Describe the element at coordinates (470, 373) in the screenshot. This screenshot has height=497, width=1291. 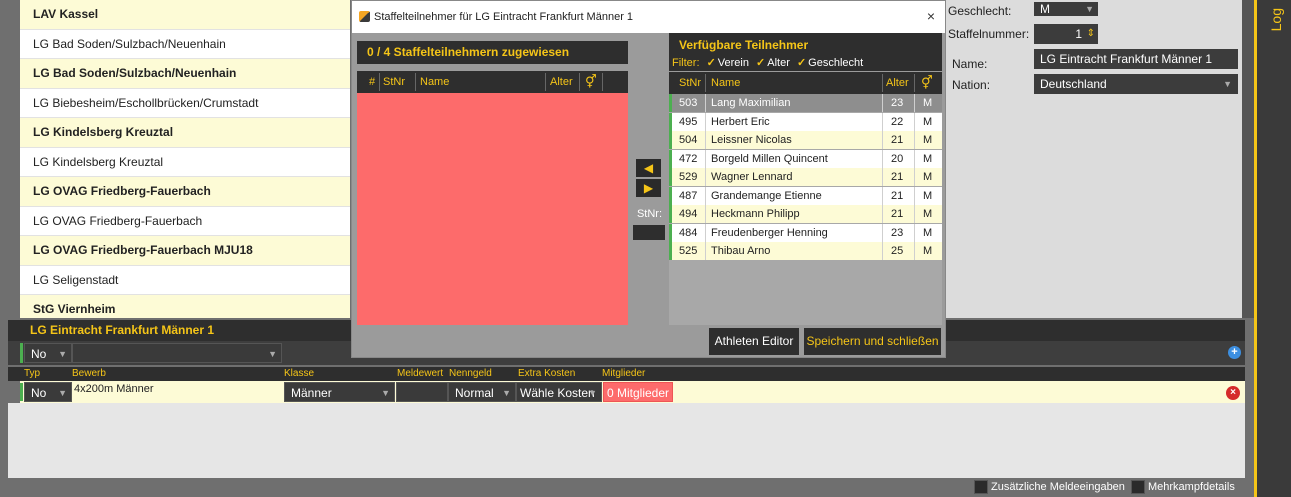
I see `col-nenngeld: Nenngeld` at that location.